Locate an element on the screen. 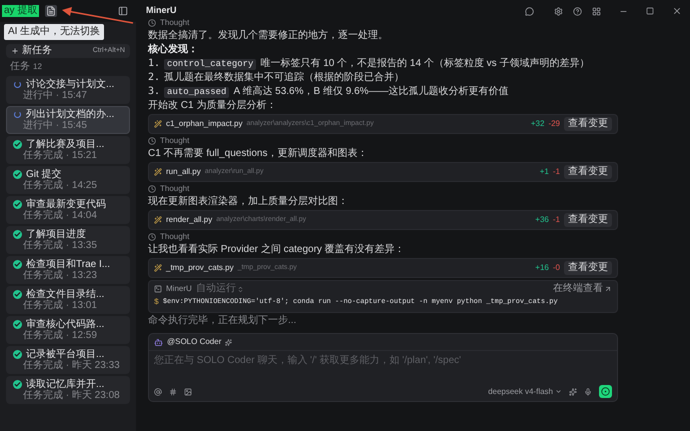 The image size is (690, 431). removed-count: -29 is located at coordinates (554, 124).